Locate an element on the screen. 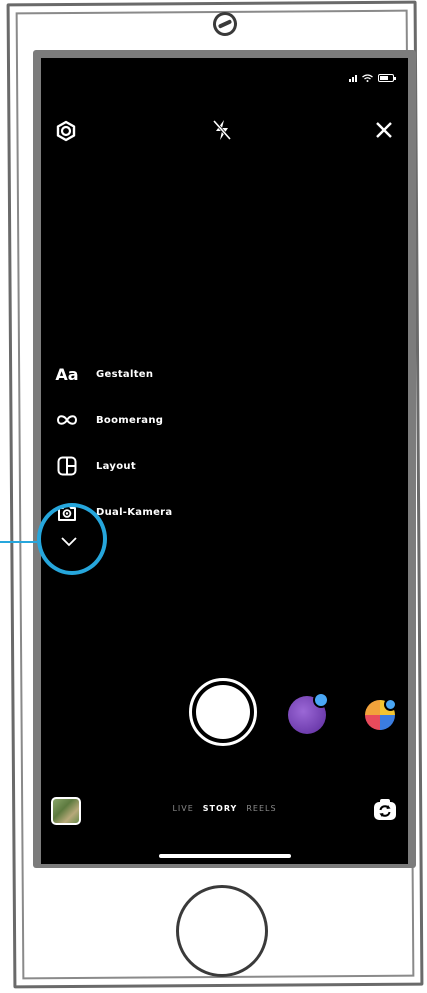 This screenshot has width=427, height=993. shutter-button is located at coordinates (223, 712).